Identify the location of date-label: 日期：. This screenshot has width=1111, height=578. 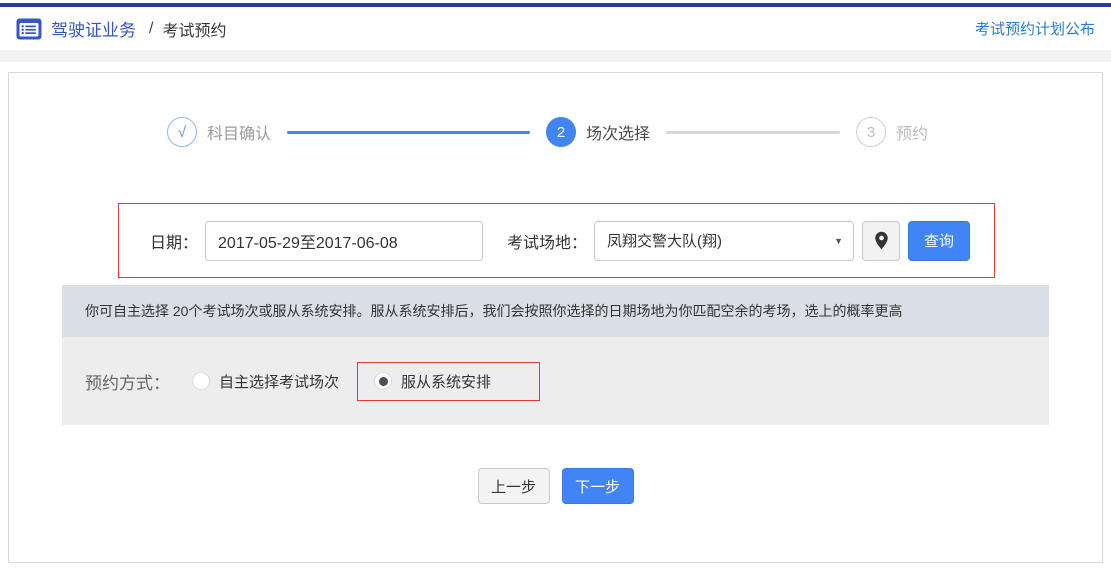
(174, 243).